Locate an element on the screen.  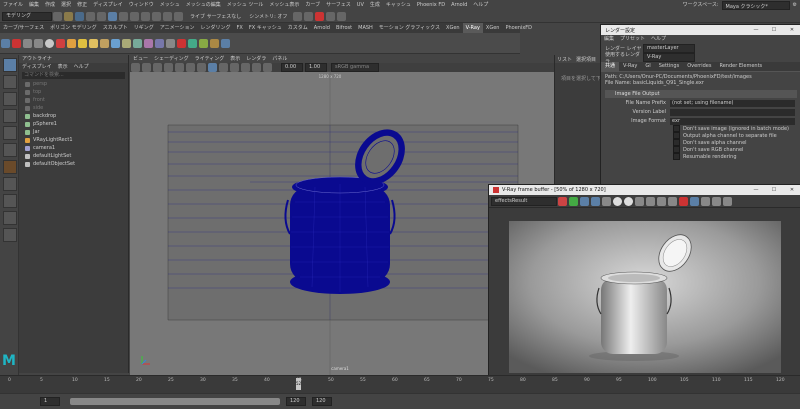
ipr-icon is located at coordinates (705, 201).